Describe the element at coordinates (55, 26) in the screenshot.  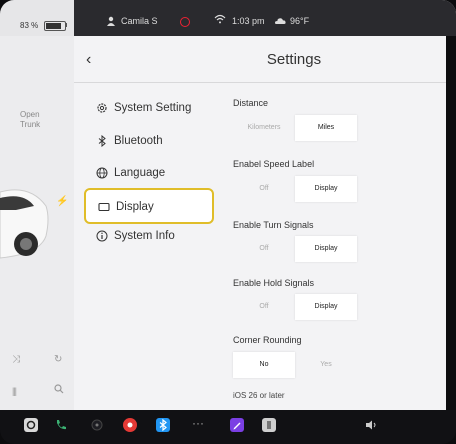
I see `battery-icon` at that location.